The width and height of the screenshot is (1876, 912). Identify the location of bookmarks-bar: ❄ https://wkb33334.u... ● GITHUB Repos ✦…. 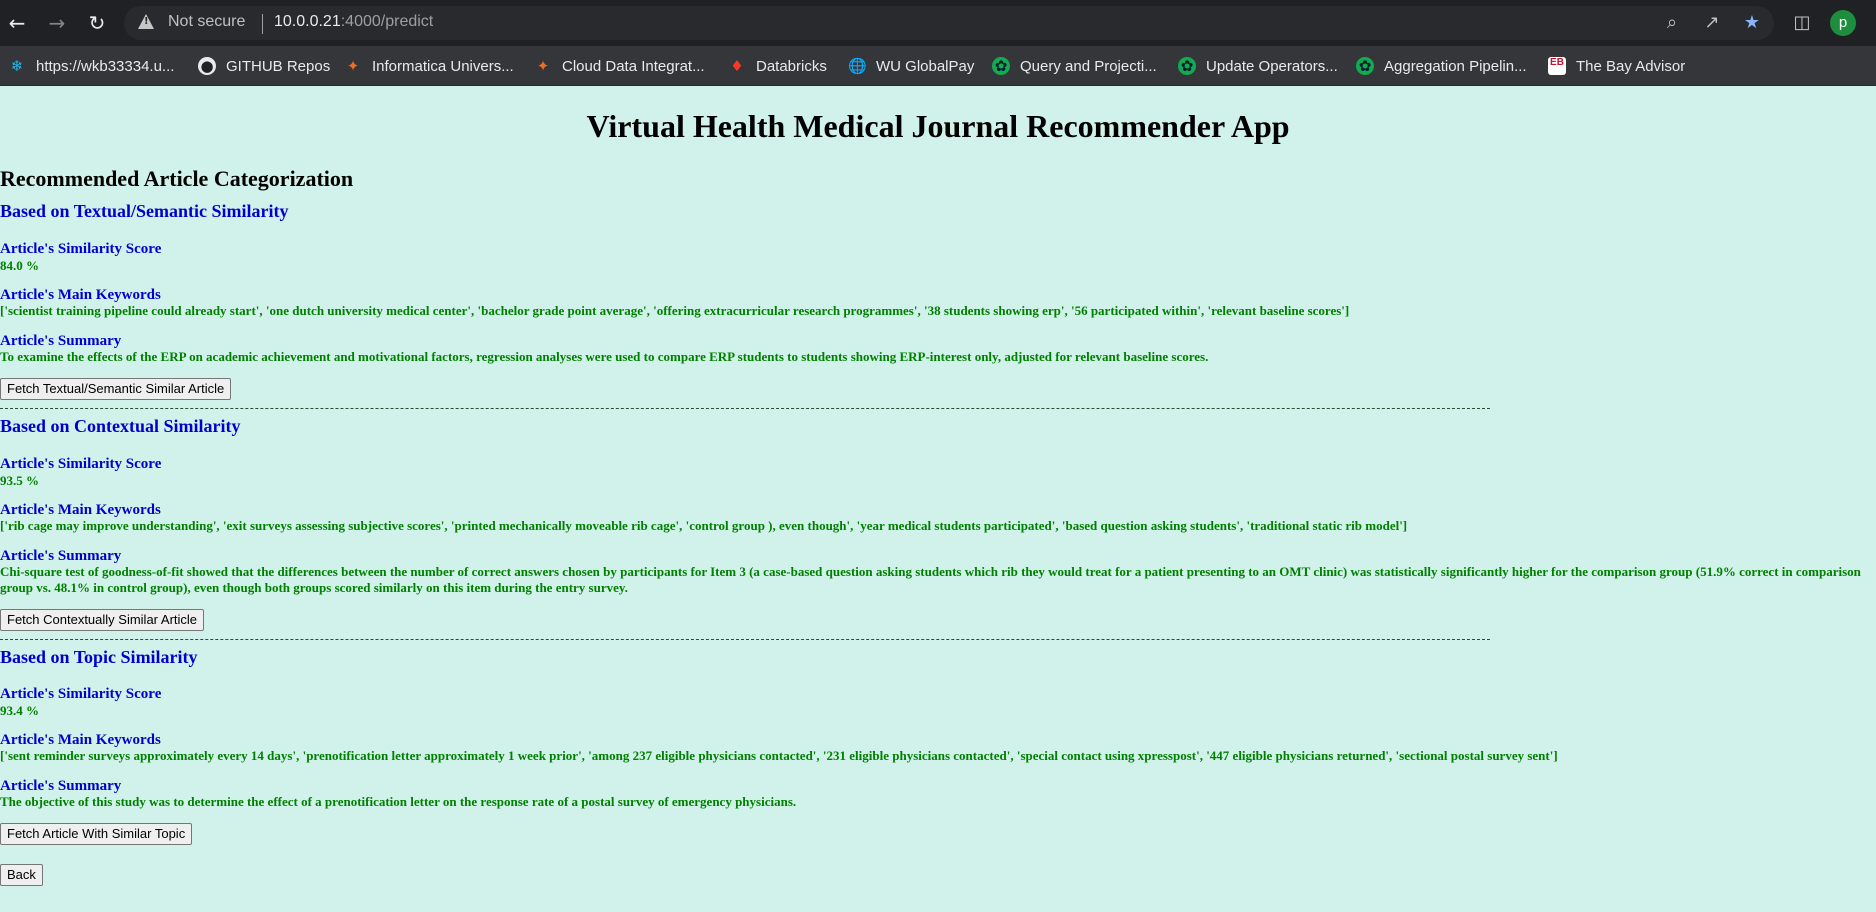
(938, 66).